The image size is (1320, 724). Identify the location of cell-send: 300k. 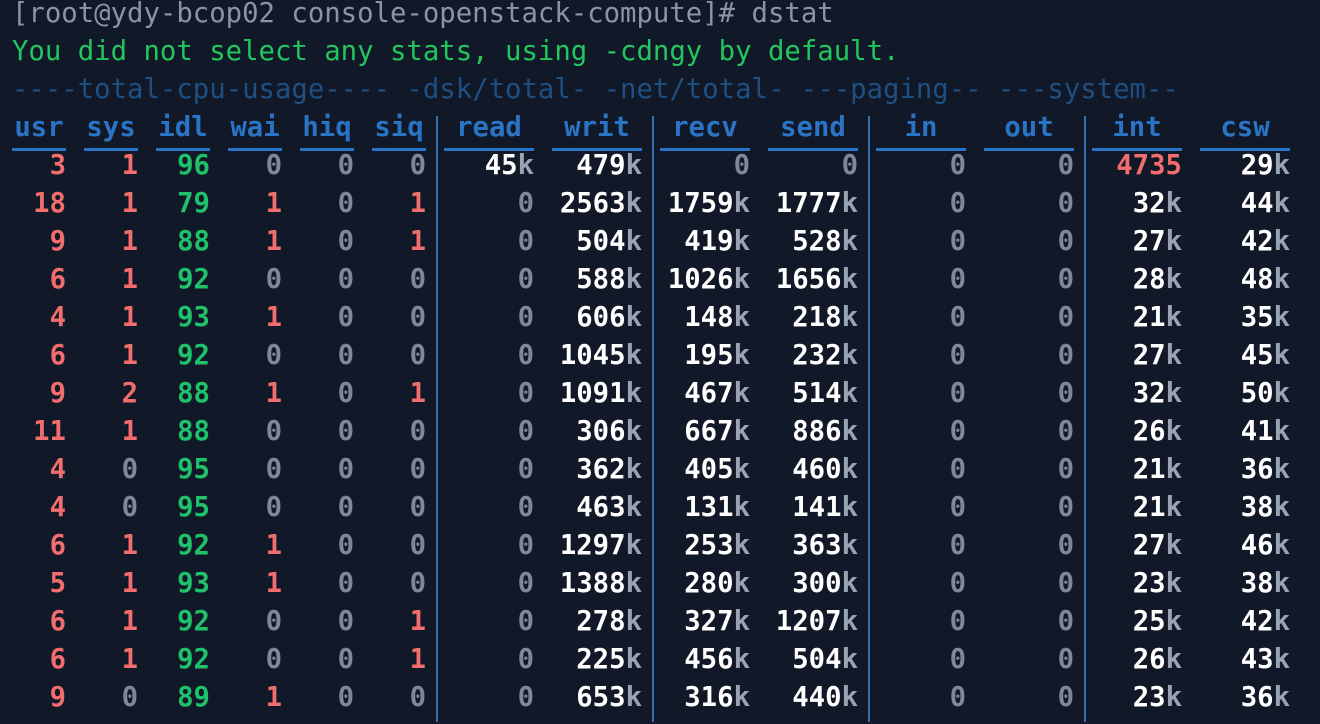
(825, 583).